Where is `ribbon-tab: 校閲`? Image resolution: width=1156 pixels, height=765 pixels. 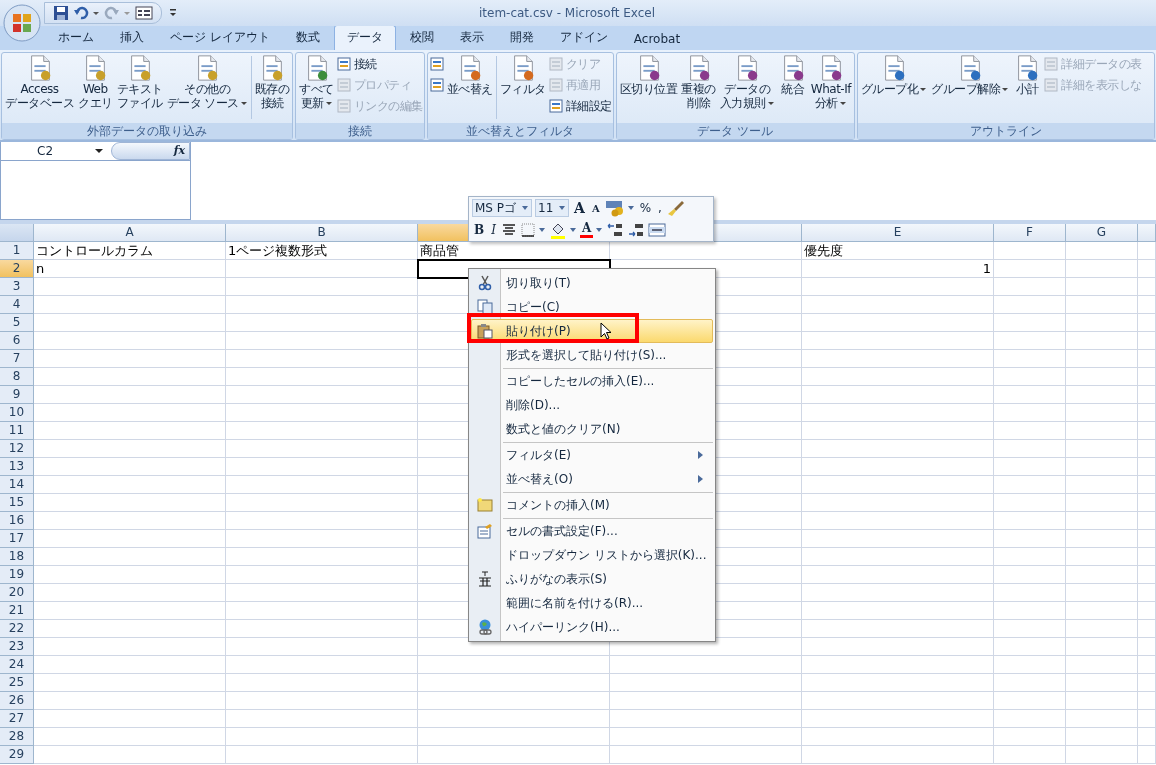
ribbon-tab: 校閲 is located at coordinates (421, 38).